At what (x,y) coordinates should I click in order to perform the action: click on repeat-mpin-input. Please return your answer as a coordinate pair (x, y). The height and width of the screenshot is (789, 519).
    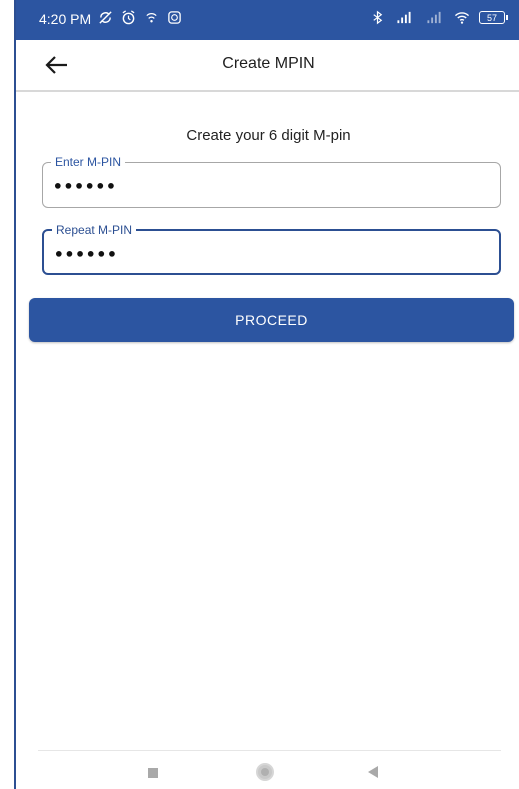
    Looking at the image, I should click on (264, 254).